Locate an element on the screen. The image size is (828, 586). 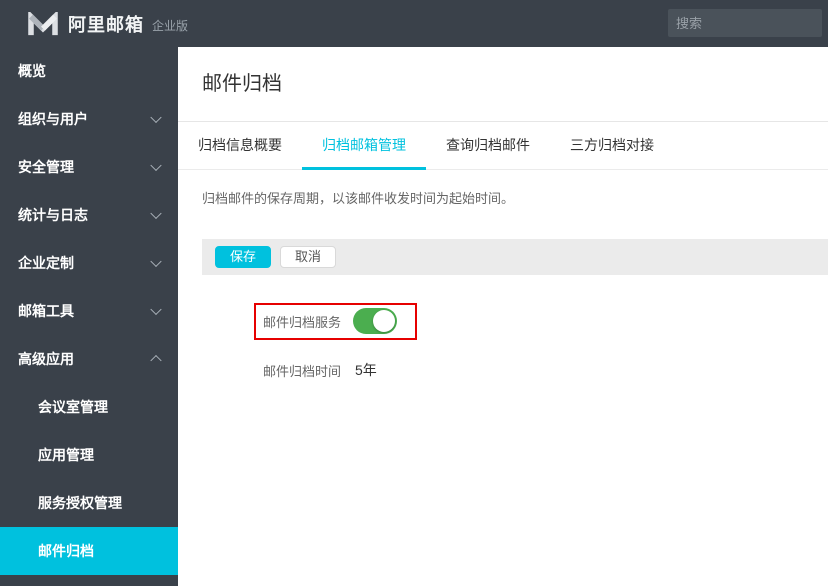
topbar: 阿里邮箱 企业版 is located at coordinates (414, 23).